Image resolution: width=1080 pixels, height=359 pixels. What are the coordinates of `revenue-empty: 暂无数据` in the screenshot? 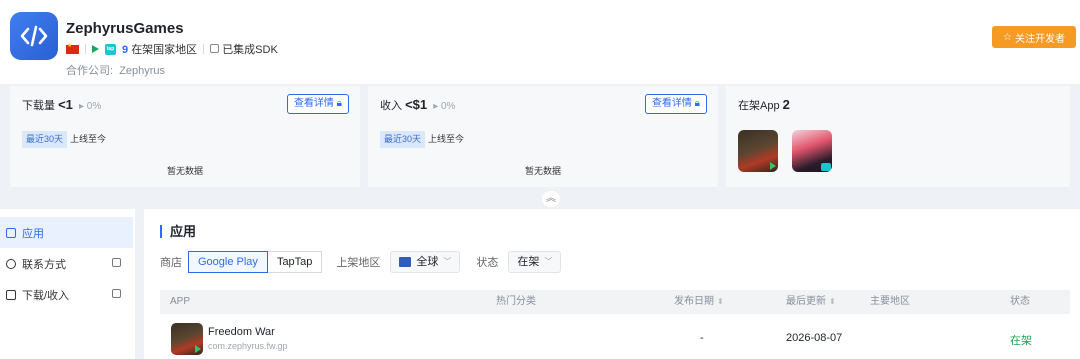 It's located at (542, 171).